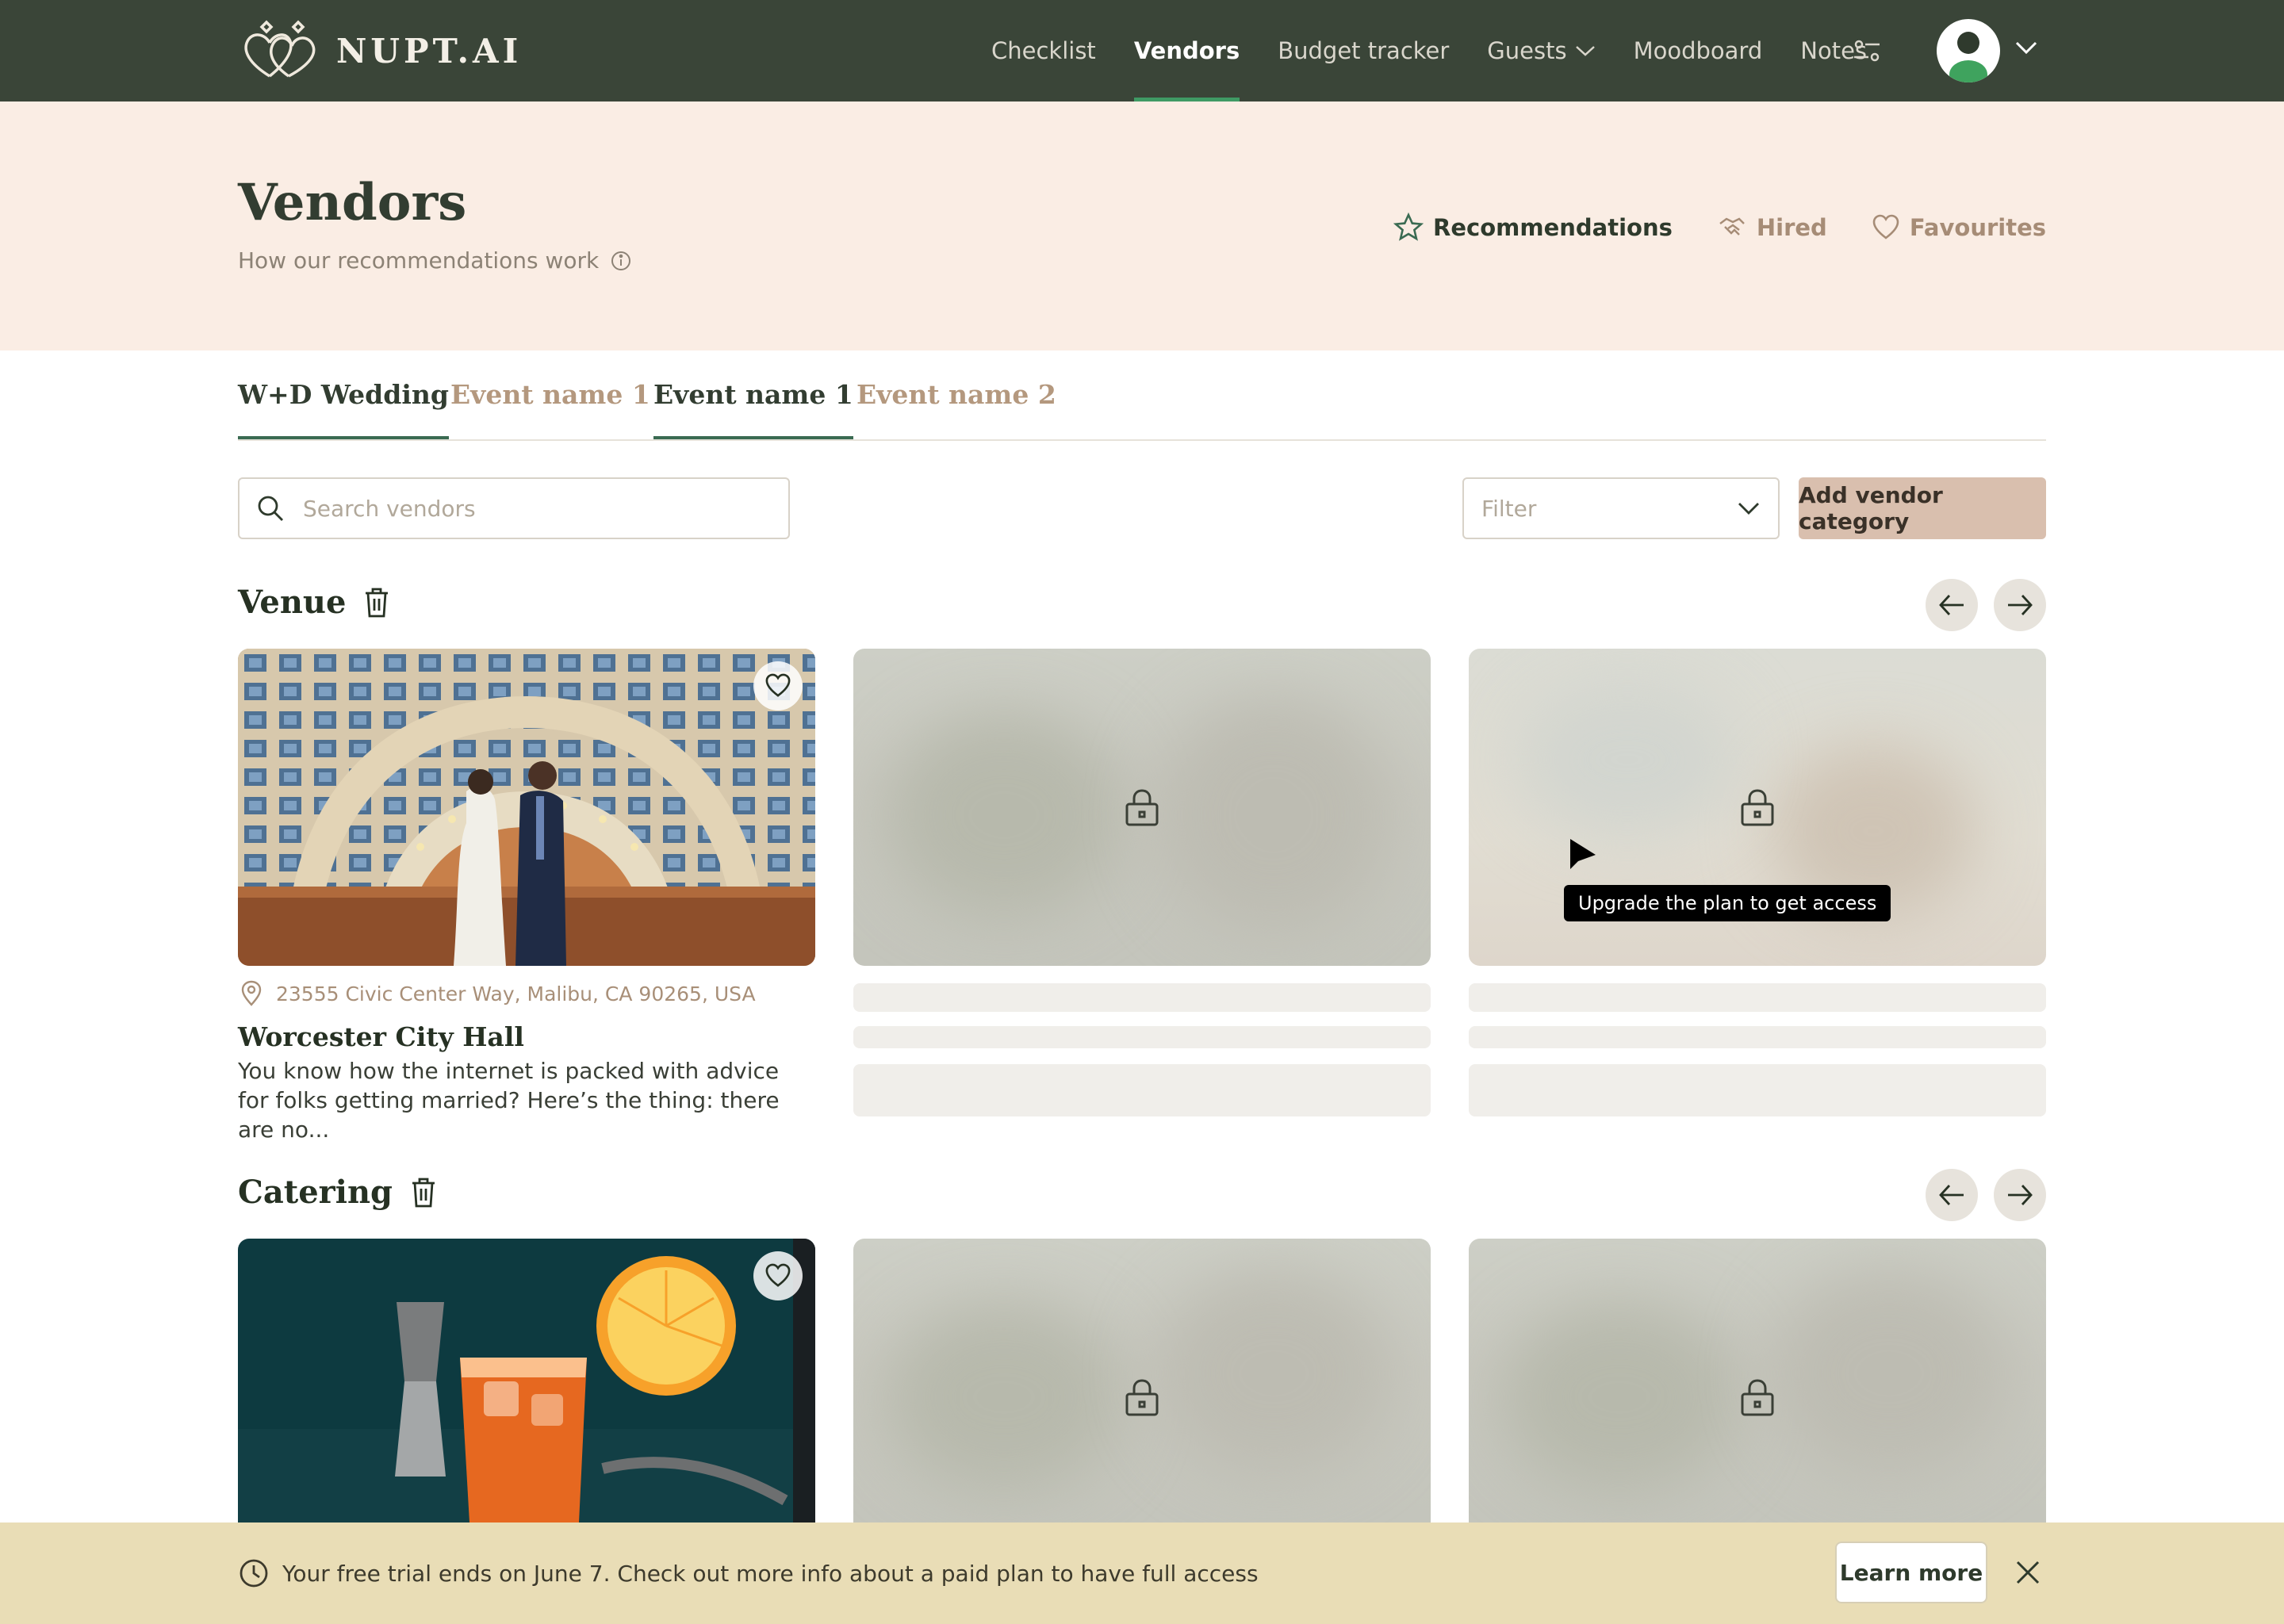 This screenshot has width=2284, height=1624. What do you see at coordinates (753, 409) in the screenshot?
I see `tab-event-name-1-selected: Event name 1` at bounding box center [753, 409].